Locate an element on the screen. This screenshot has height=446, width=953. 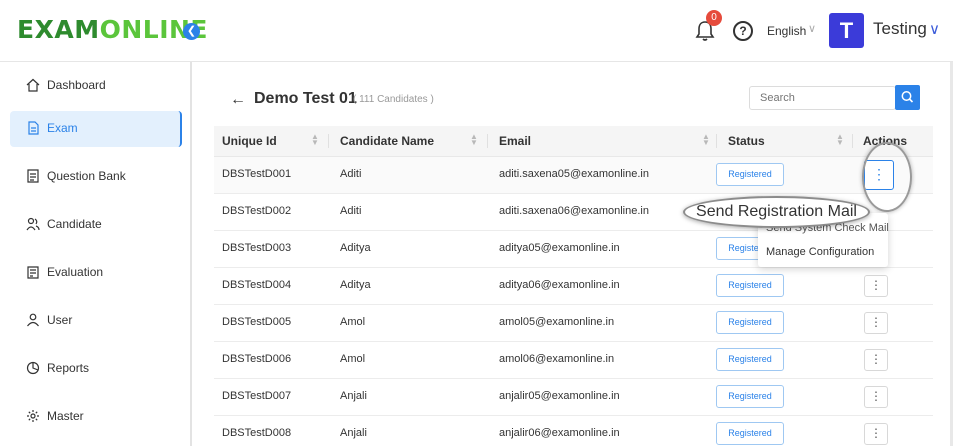
user-menu-chevron-icon: ∨ is located at coordinates (934, 29).